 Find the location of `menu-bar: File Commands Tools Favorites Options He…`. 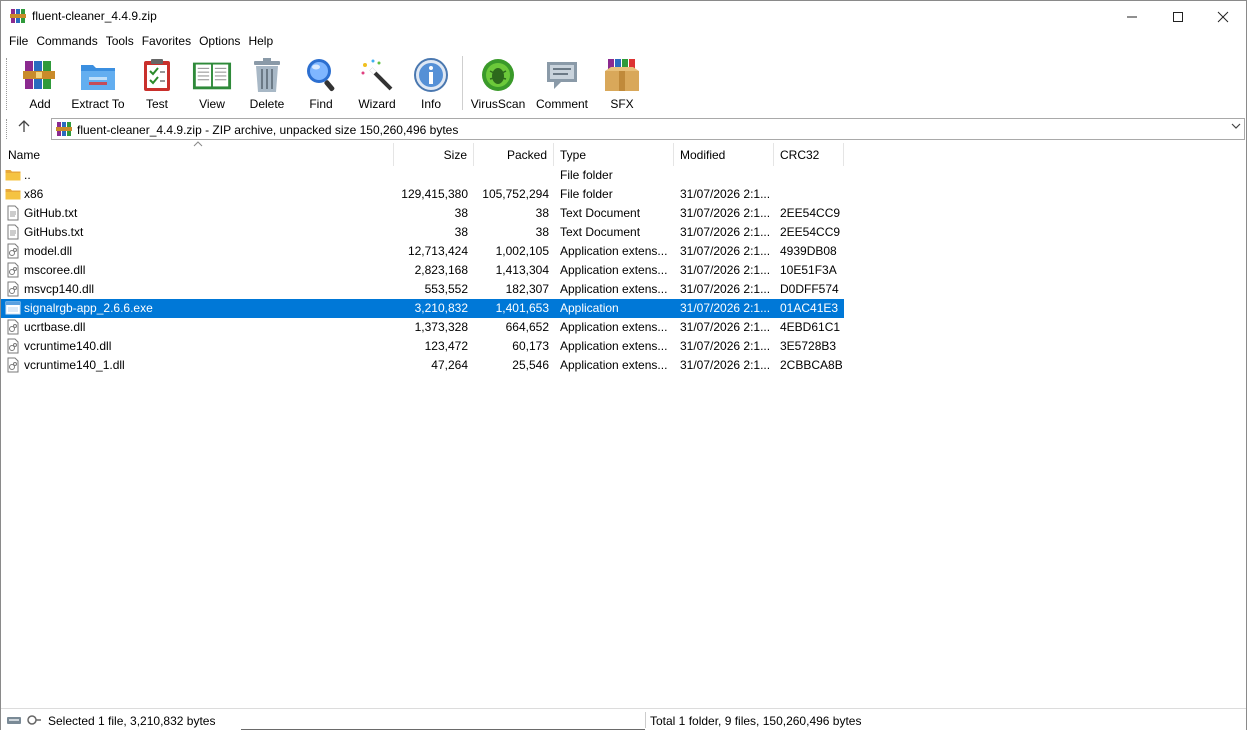

menu-bar: File Commands Tools Favorites Options He… is located at coordinates (623, 42).